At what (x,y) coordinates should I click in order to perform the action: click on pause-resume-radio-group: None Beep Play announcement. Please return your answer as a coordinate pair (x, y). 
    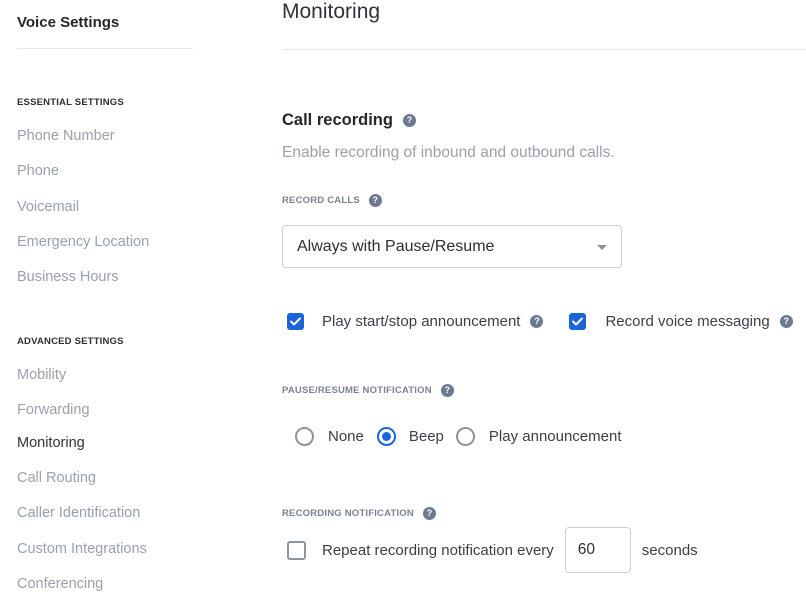
    Looking at the image, I should click on (452, 436).